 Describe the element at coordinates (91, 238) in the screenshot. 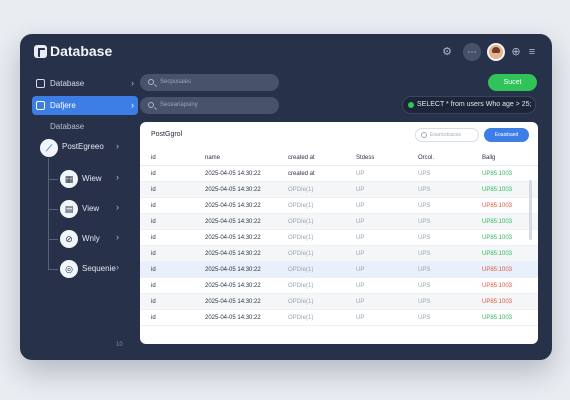

I see `tree-item-label: Wnly` at that location.